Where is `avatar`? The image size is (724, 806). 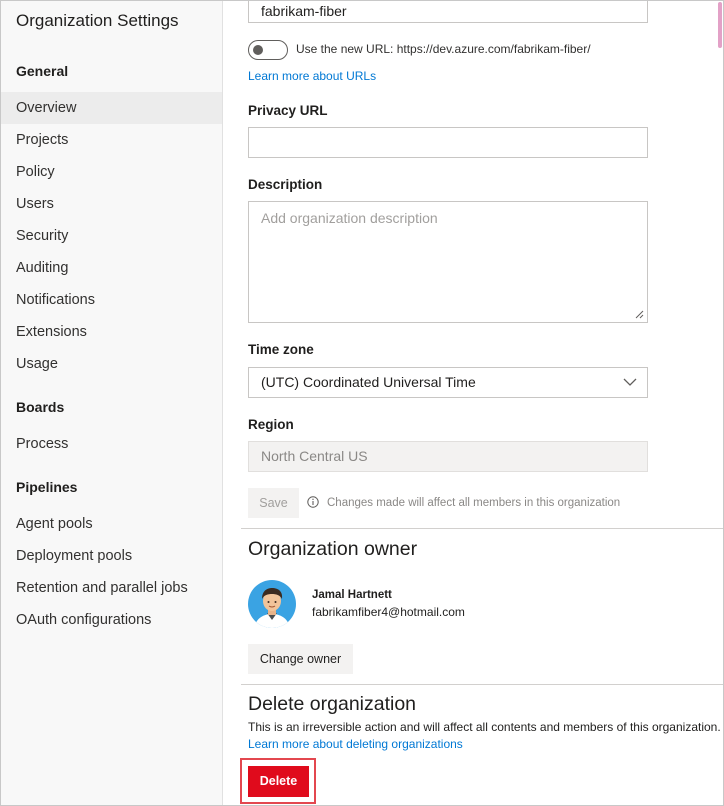
avatar is located at coordinates (272, 604).